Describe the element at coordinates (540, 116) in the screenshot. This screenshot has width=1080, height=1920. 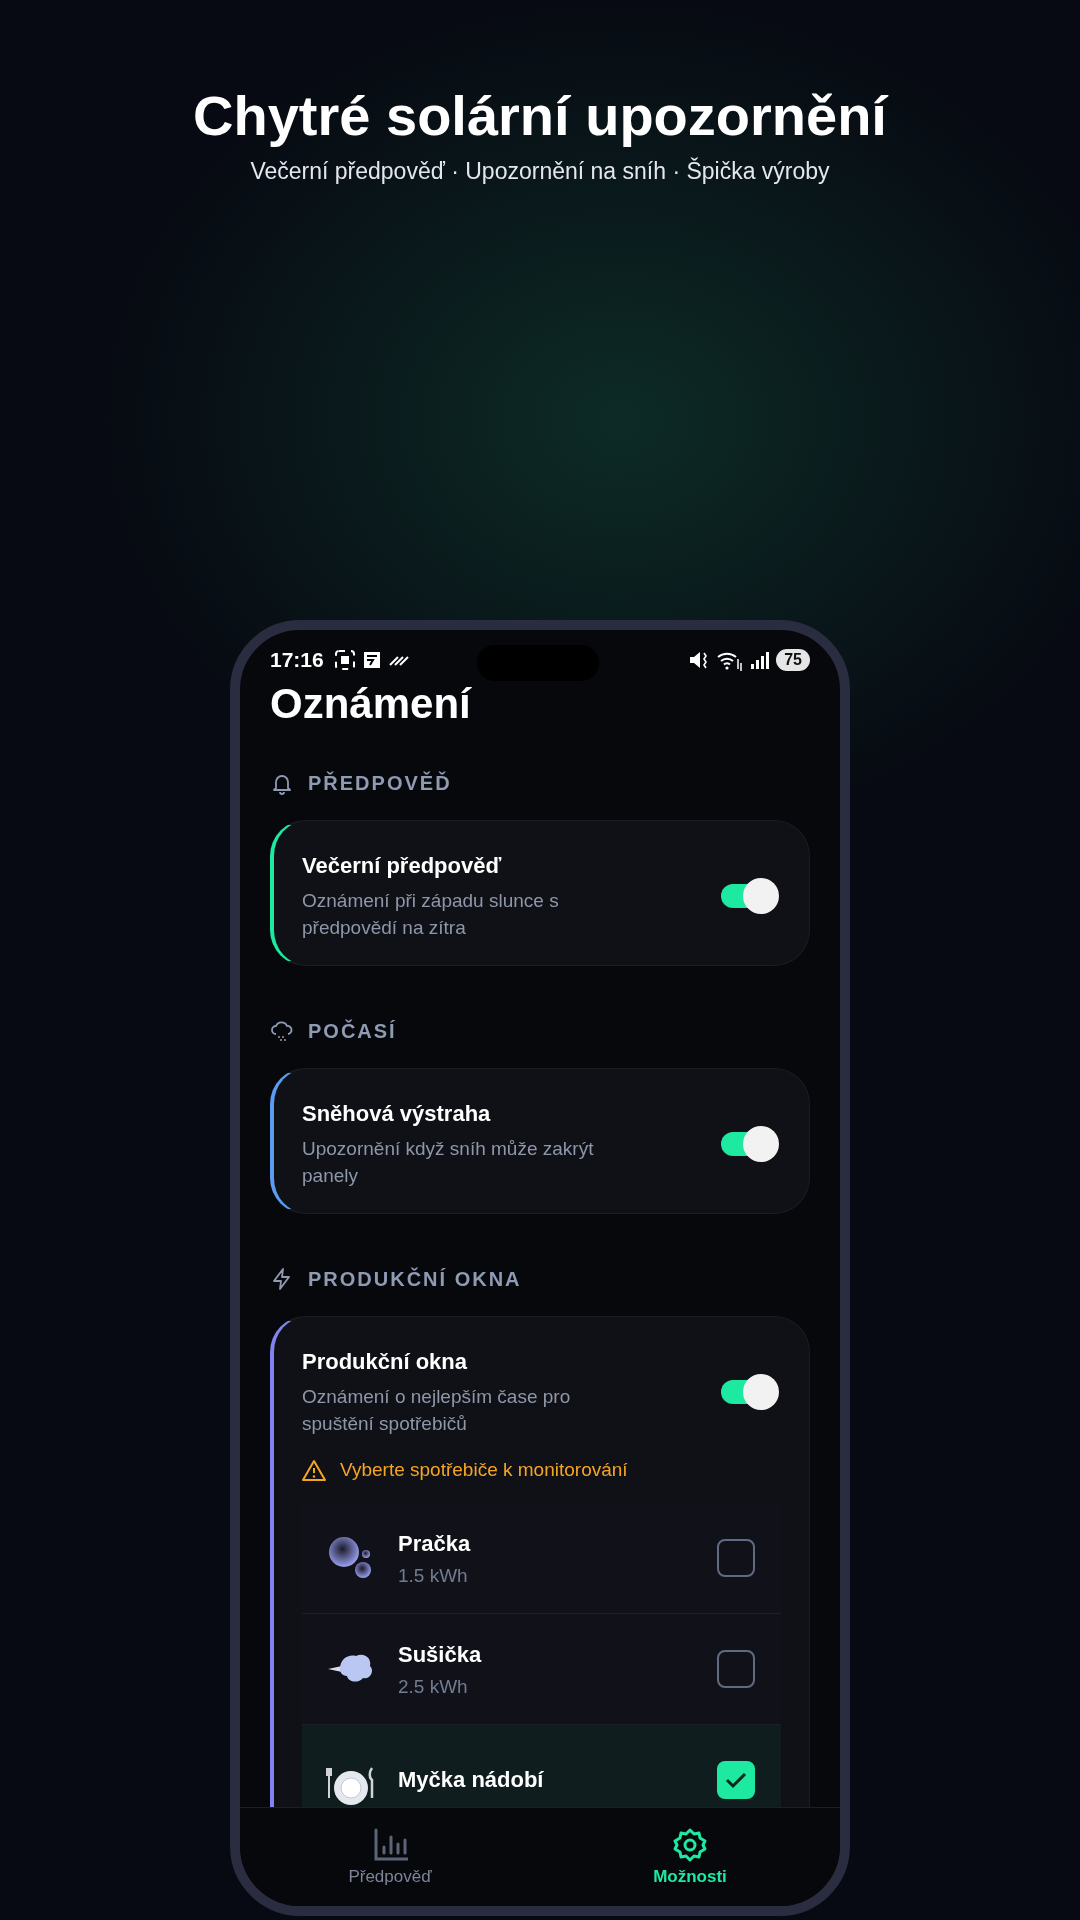
I see `headline: Chytré solární upozornění` at that location.